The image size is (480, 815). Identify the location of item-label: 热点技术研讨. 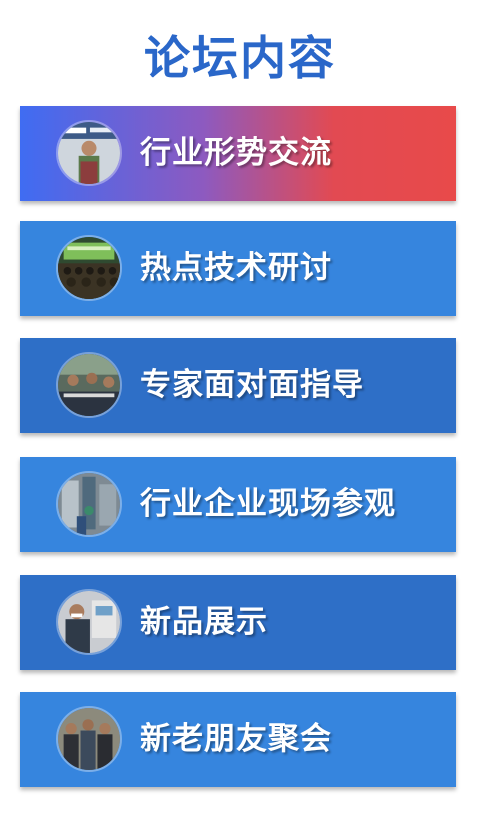
(236, 268).